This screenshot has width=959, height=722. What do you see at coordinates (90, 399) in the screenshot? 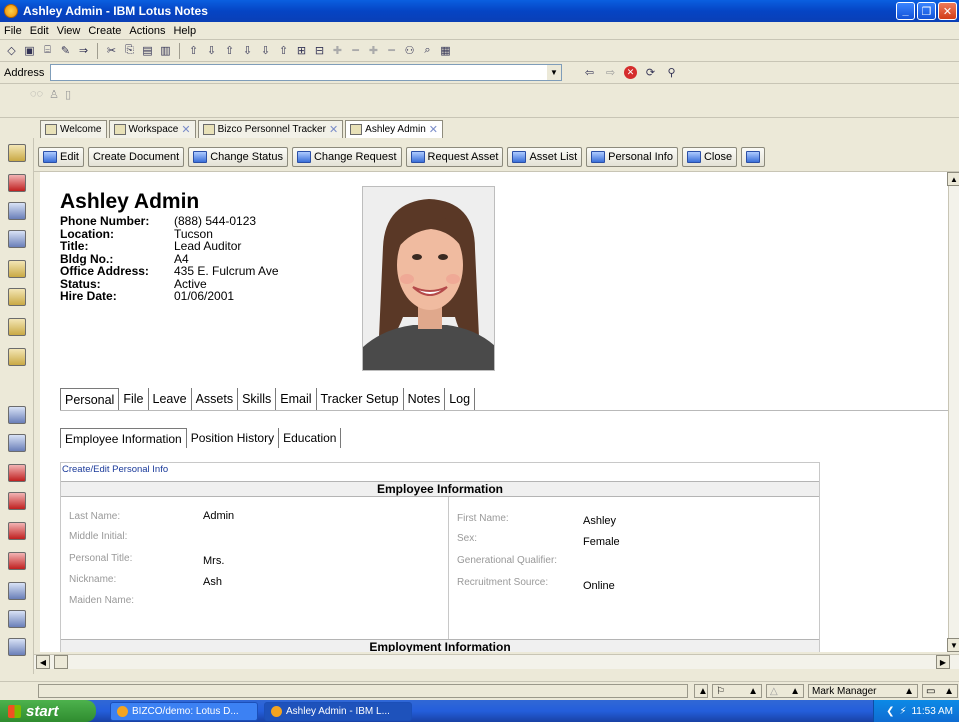
I see `tab-personal: Personal` at bounding box center [90, 399].